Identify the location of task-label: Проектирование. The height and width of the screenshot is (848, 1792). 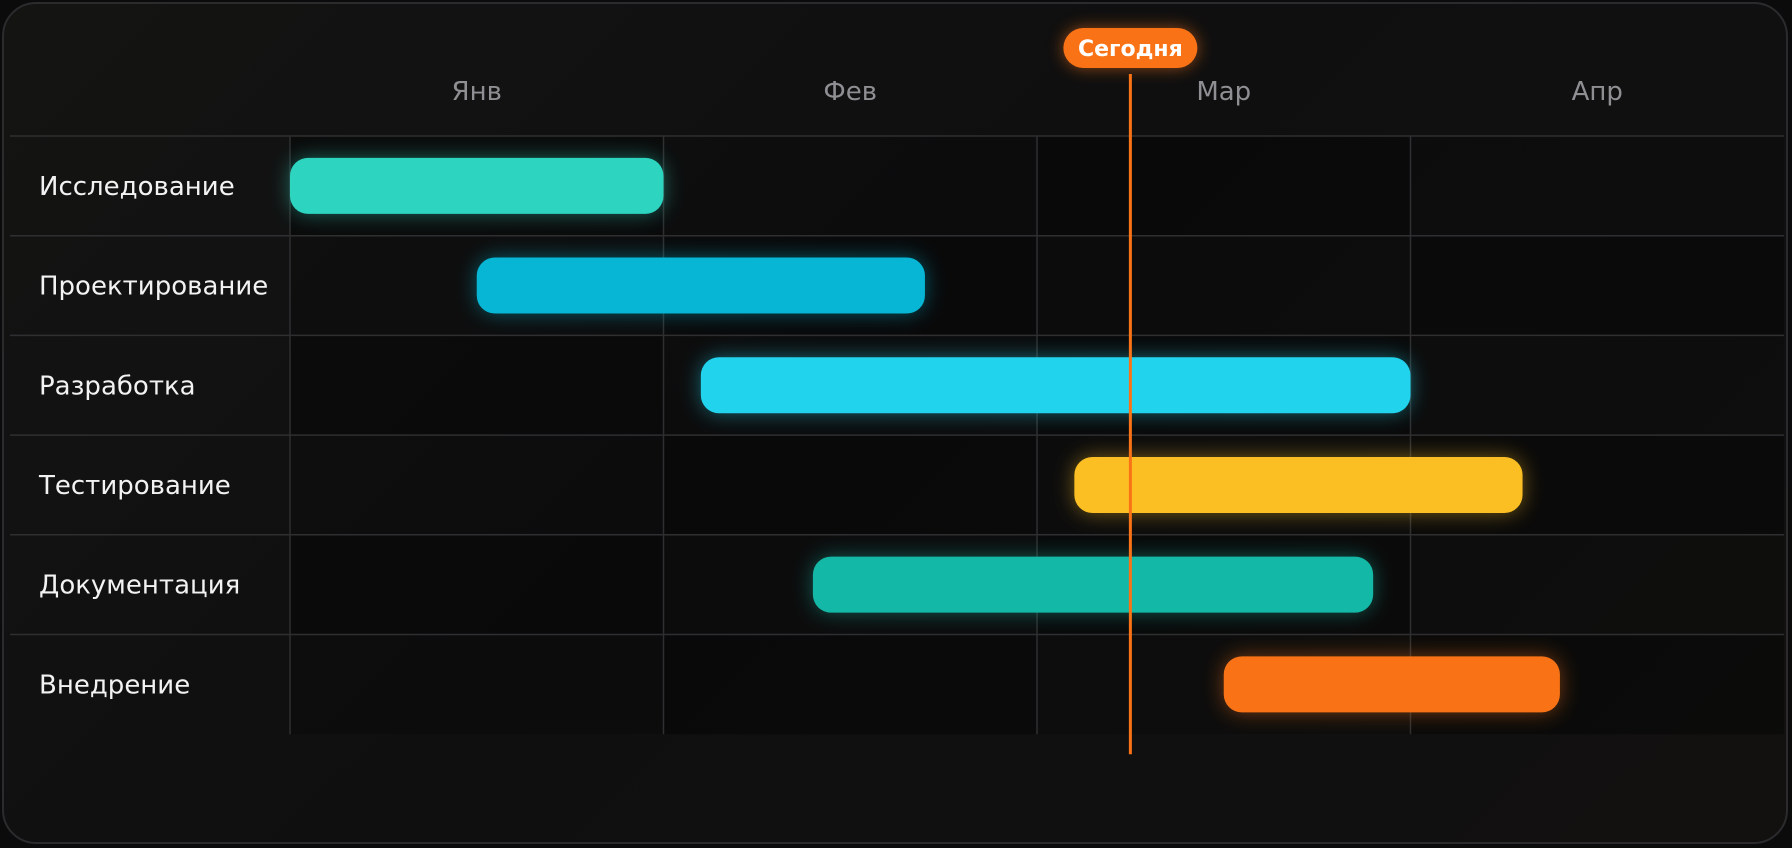
(153, 287).